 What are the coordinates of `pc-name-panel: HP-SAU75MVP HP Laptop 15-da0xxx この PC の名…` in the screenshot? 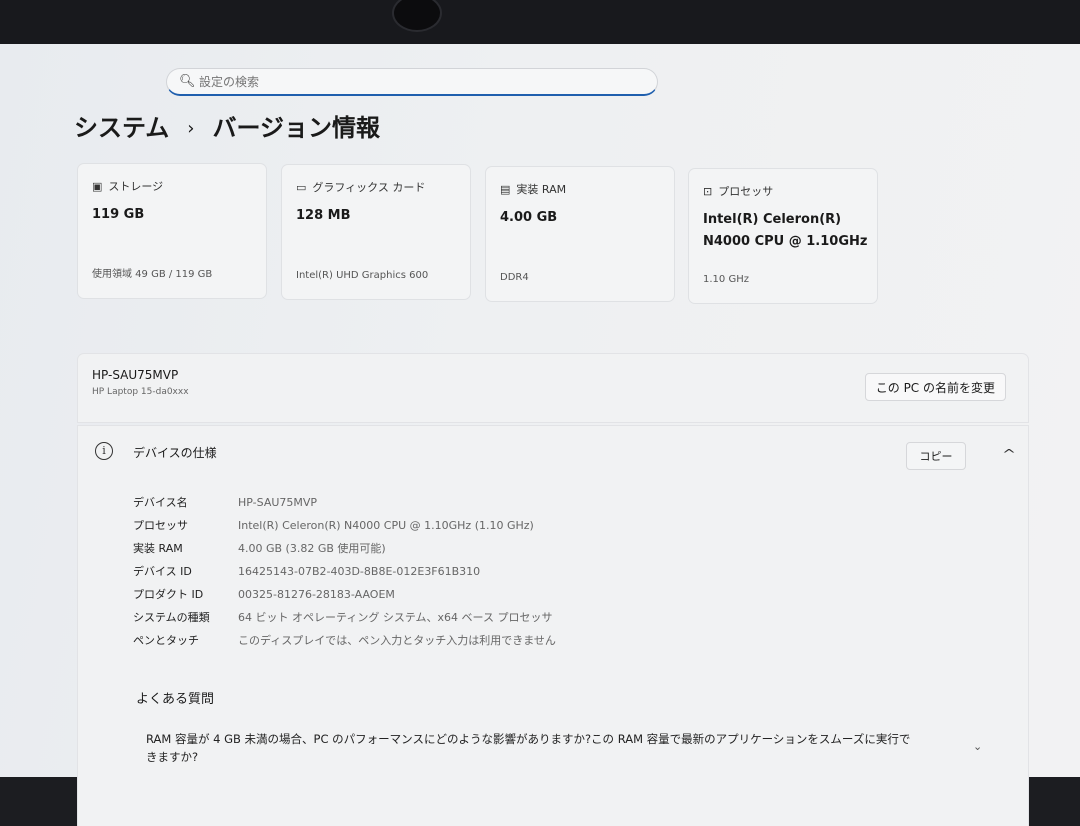 It's located at (553, 388).